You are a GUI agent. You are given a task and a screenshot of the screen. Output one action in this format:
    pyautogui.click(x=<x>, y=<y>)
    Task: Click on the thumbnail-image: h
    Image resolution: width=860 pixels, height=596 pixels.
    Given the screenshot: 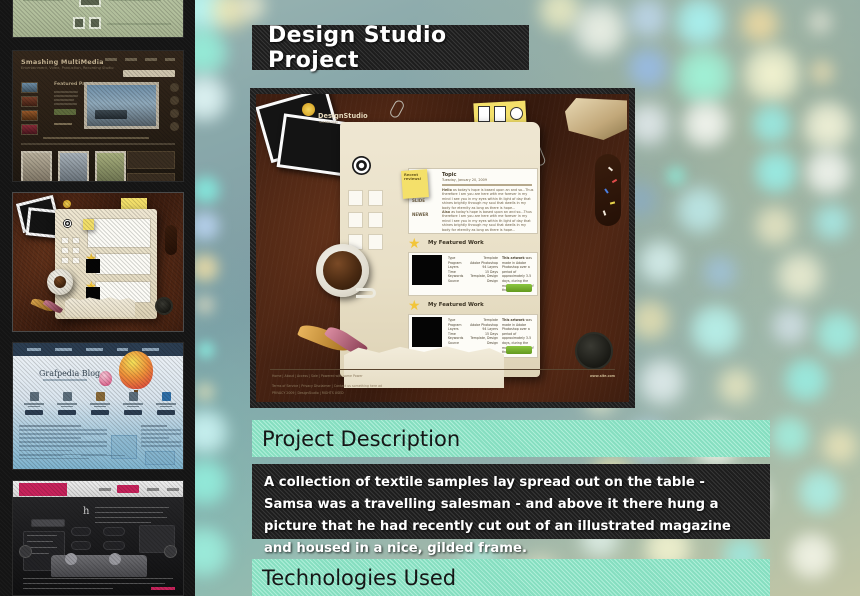 What is the action you would take?
    pyautogui.click(x=98, y=538)
    